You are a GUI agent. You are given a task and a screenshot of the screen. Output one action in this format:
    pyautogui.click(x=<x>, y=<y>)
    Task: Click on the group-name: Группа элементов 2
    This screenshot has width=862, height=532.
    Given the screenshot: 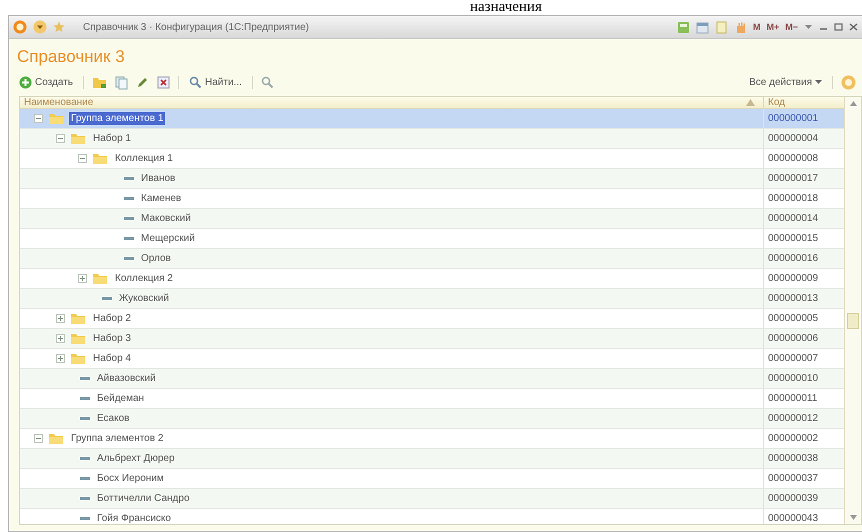 What is the action you would take?
    pyautogui.click(x=117, y=438)
    